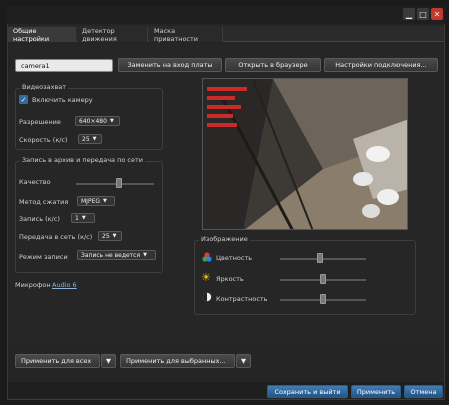 The height and width of the screenshot is (405, 449). I want to click on replace-input-button: Заменить на вход платы, so click(170, 65).